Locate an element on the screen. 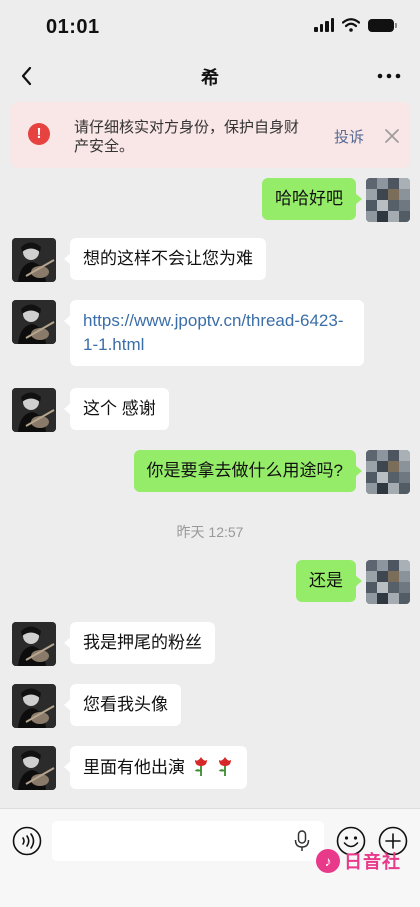 This screenshot has height=907, width=420. warning-text: 请仔细核实对方身份，保护自身财产安全。 is located at coordinates (187, 137).